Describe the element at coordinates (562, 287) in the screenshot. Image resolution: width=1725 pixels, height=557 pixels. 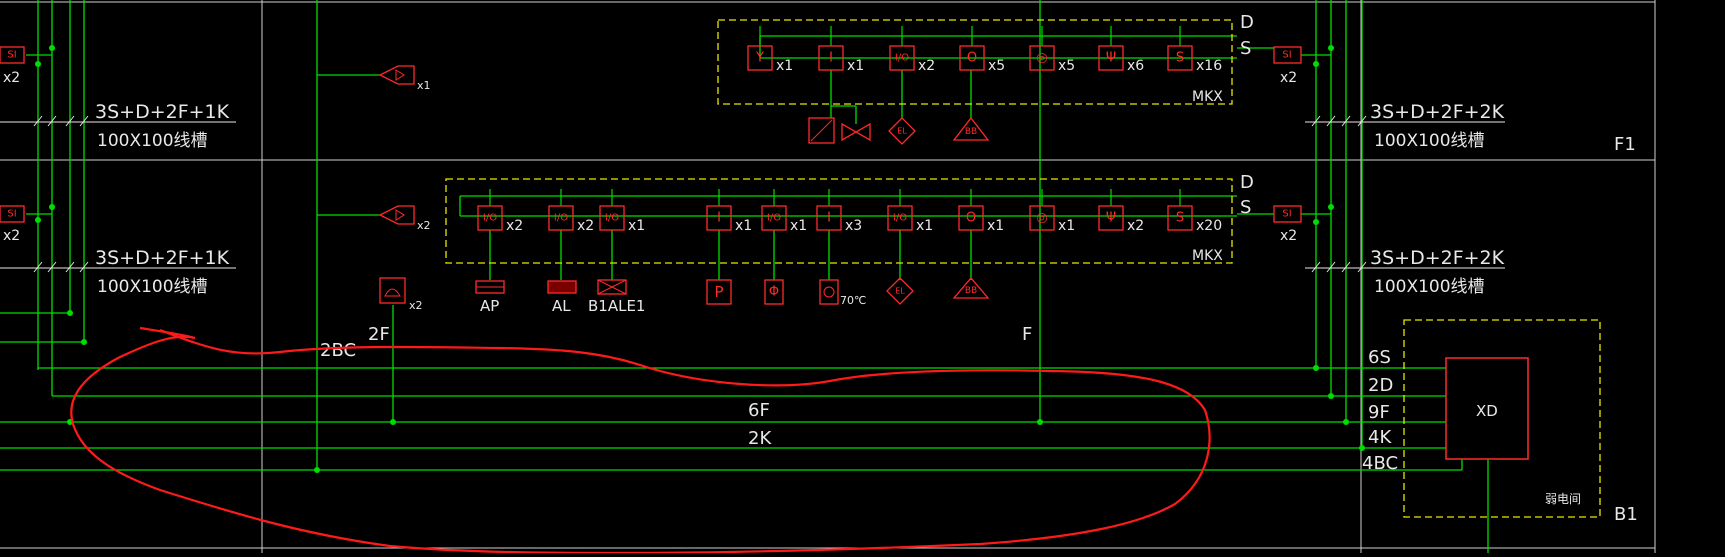
I see `lighting-panel-icon` at that location.